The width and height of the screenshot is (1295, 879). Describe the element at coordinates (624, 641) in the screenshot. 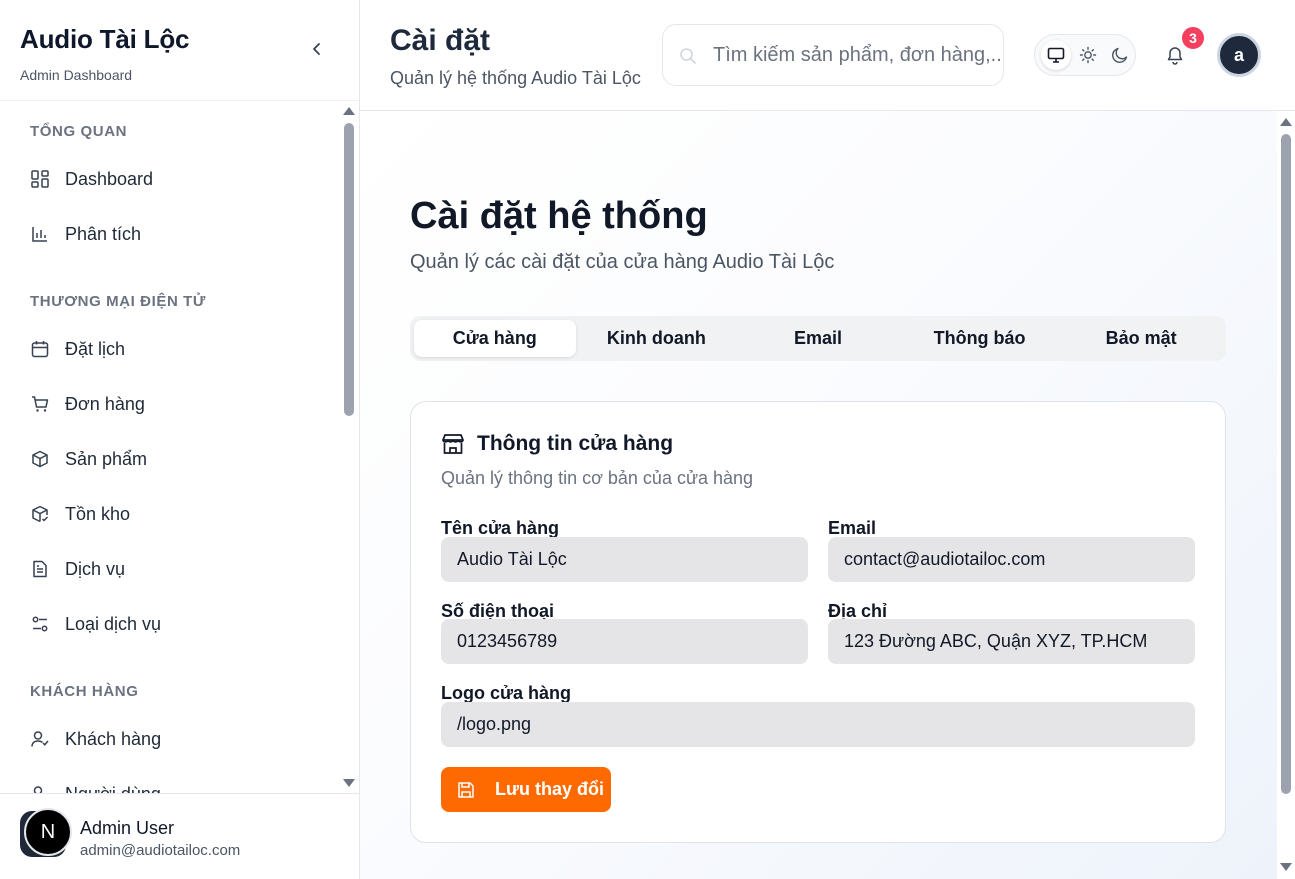

I see `phone-field` at that location.